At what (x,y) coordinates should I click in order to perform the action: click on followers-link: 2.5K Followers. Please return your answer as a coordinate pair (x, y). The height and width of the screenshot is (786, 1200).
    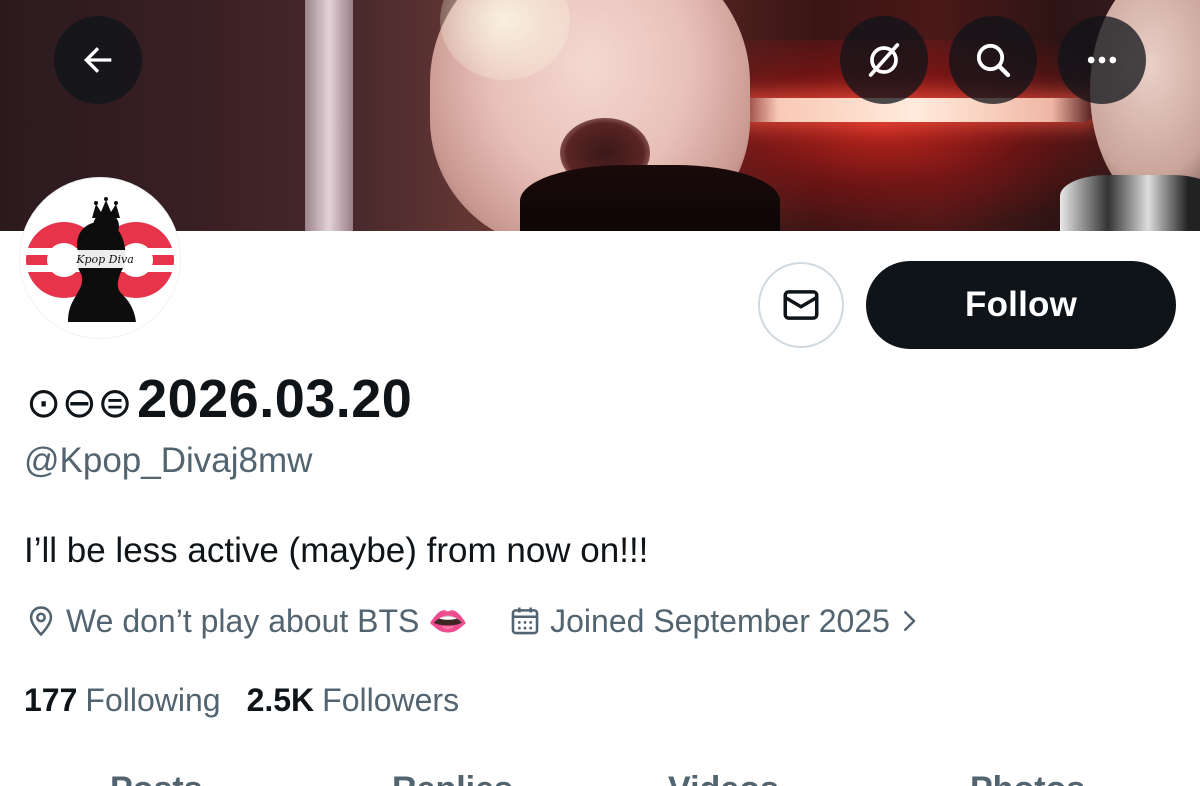
    Looking at the image, I should click on (353, 700).